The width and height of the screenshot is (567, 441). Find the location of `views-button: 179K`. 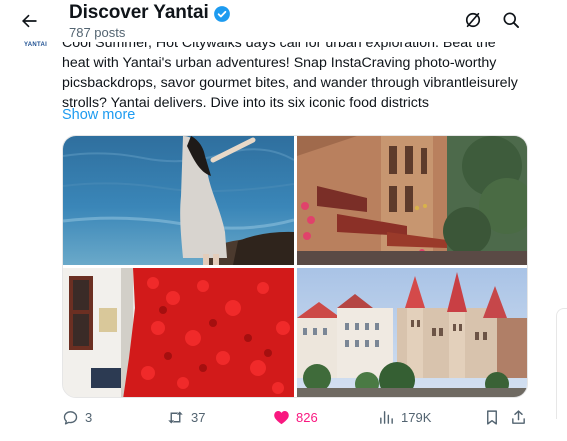

views-button: 179K is located at coordinates (404, 417).